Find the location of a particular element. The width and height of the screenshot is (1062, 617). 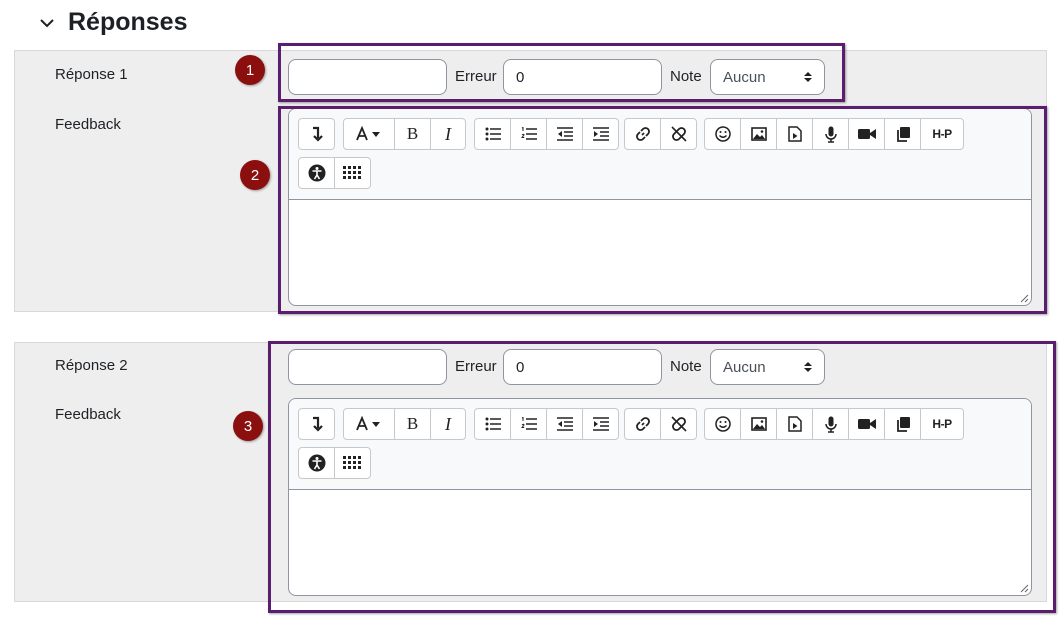

answer-1-label: Réponse 1 is located at coordinates (91, 74).